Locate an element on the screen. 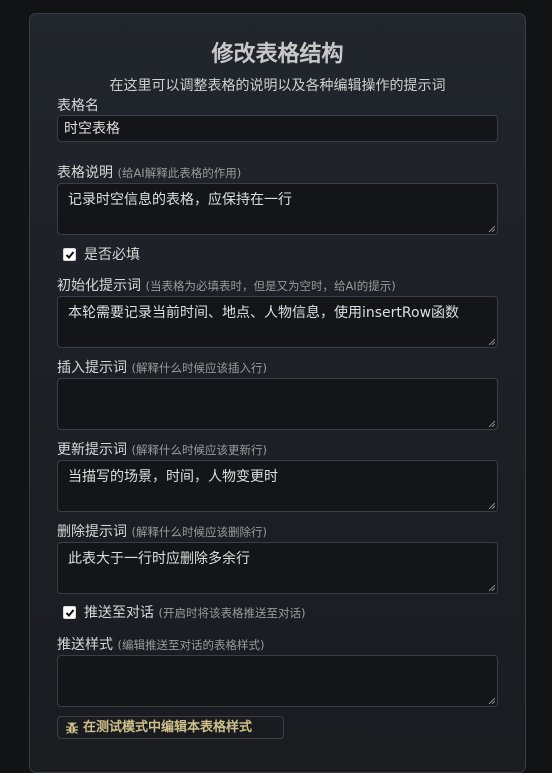  insert-prompt-hint: (解释什么时候应该插入行) is located at coordinates (199, 368).